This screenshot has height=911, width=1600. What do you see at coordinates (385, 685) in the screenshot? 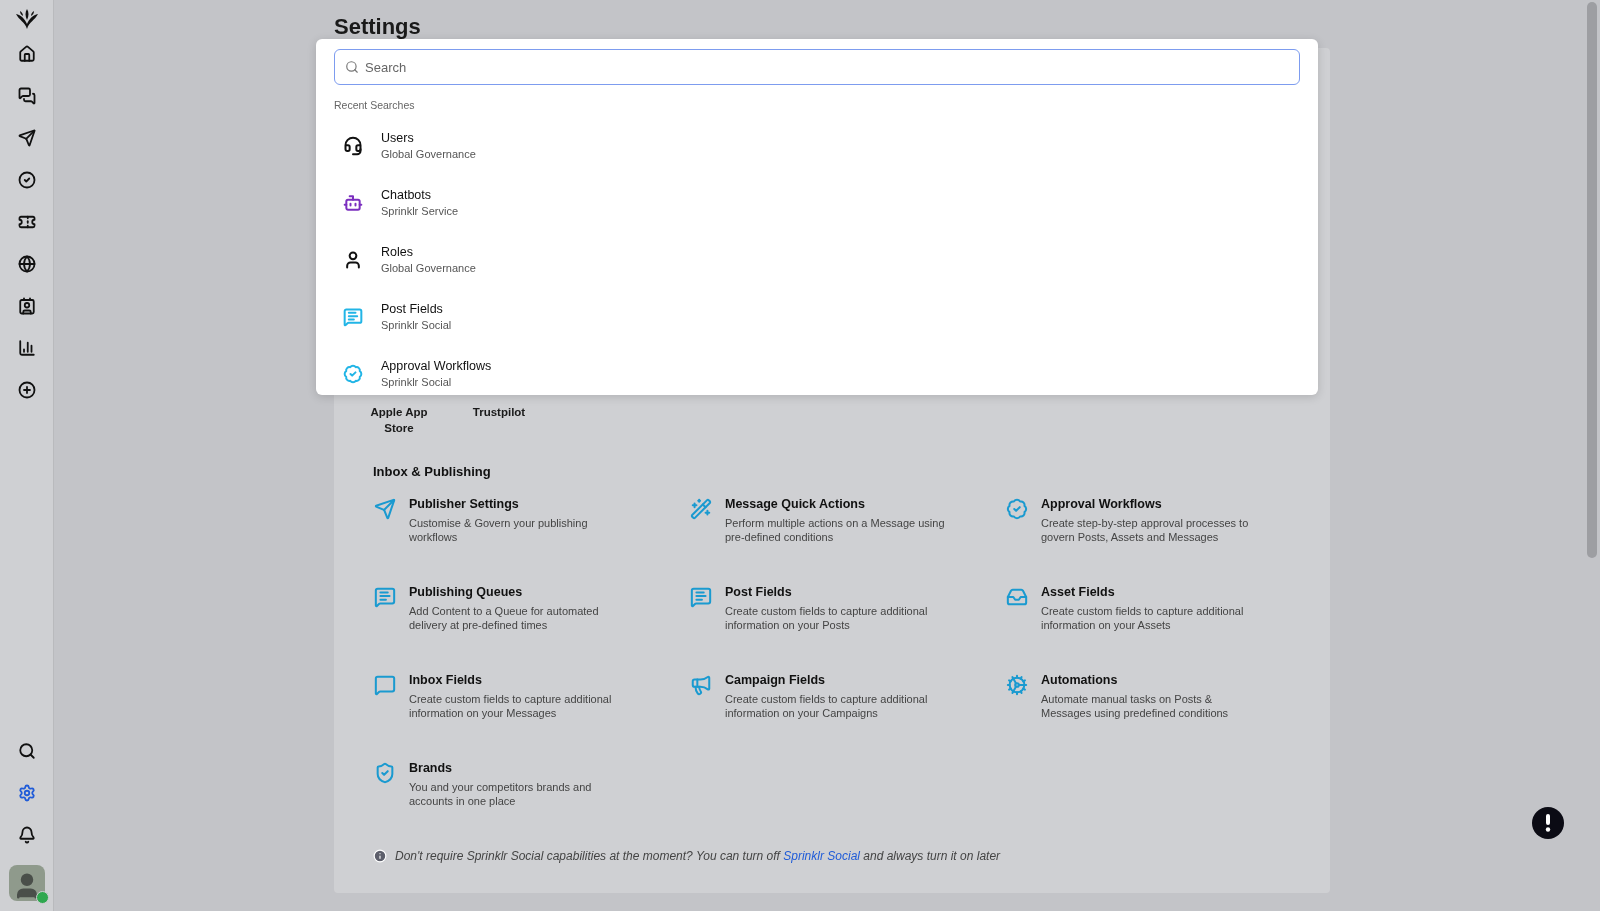
I see `chat-bubble-icon` at bounding box center [385, 685].